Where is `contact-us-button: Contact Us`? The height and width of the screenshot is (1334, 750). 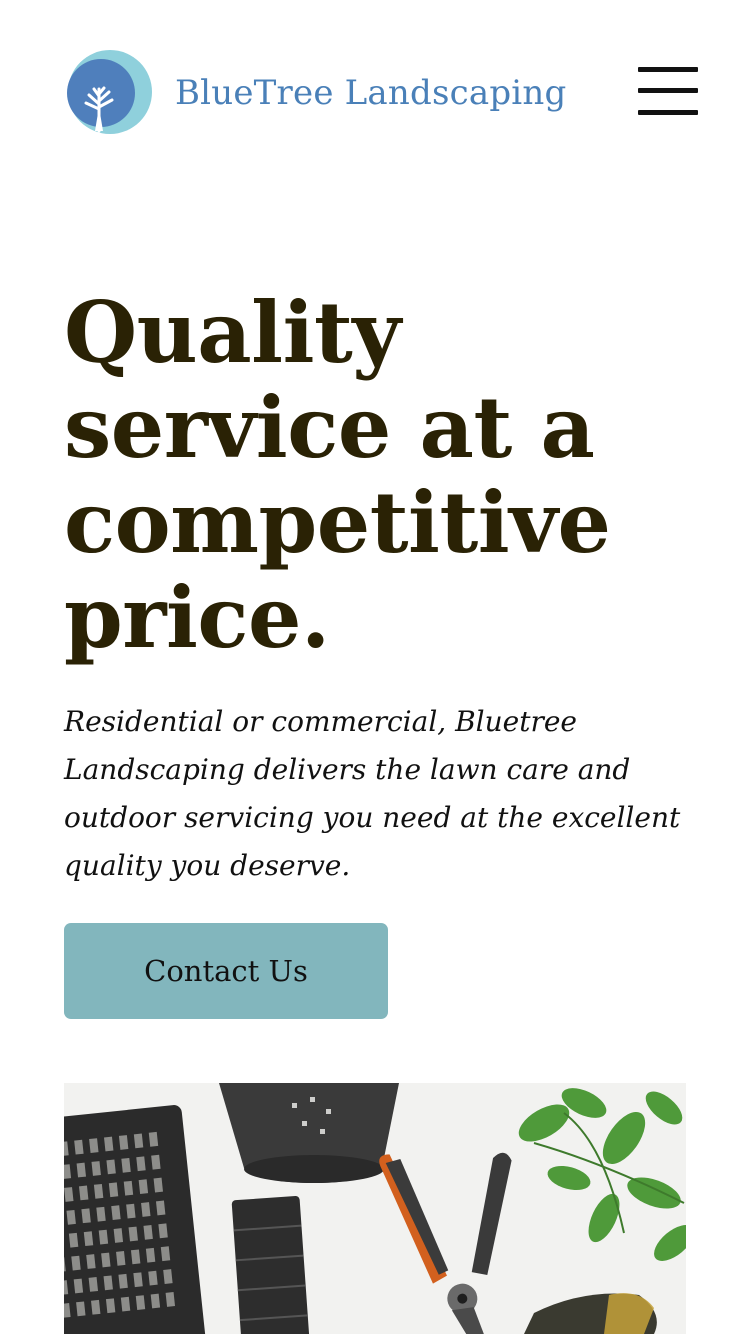 contact-us-button: Contact Us is located at coordinates (226, 971).